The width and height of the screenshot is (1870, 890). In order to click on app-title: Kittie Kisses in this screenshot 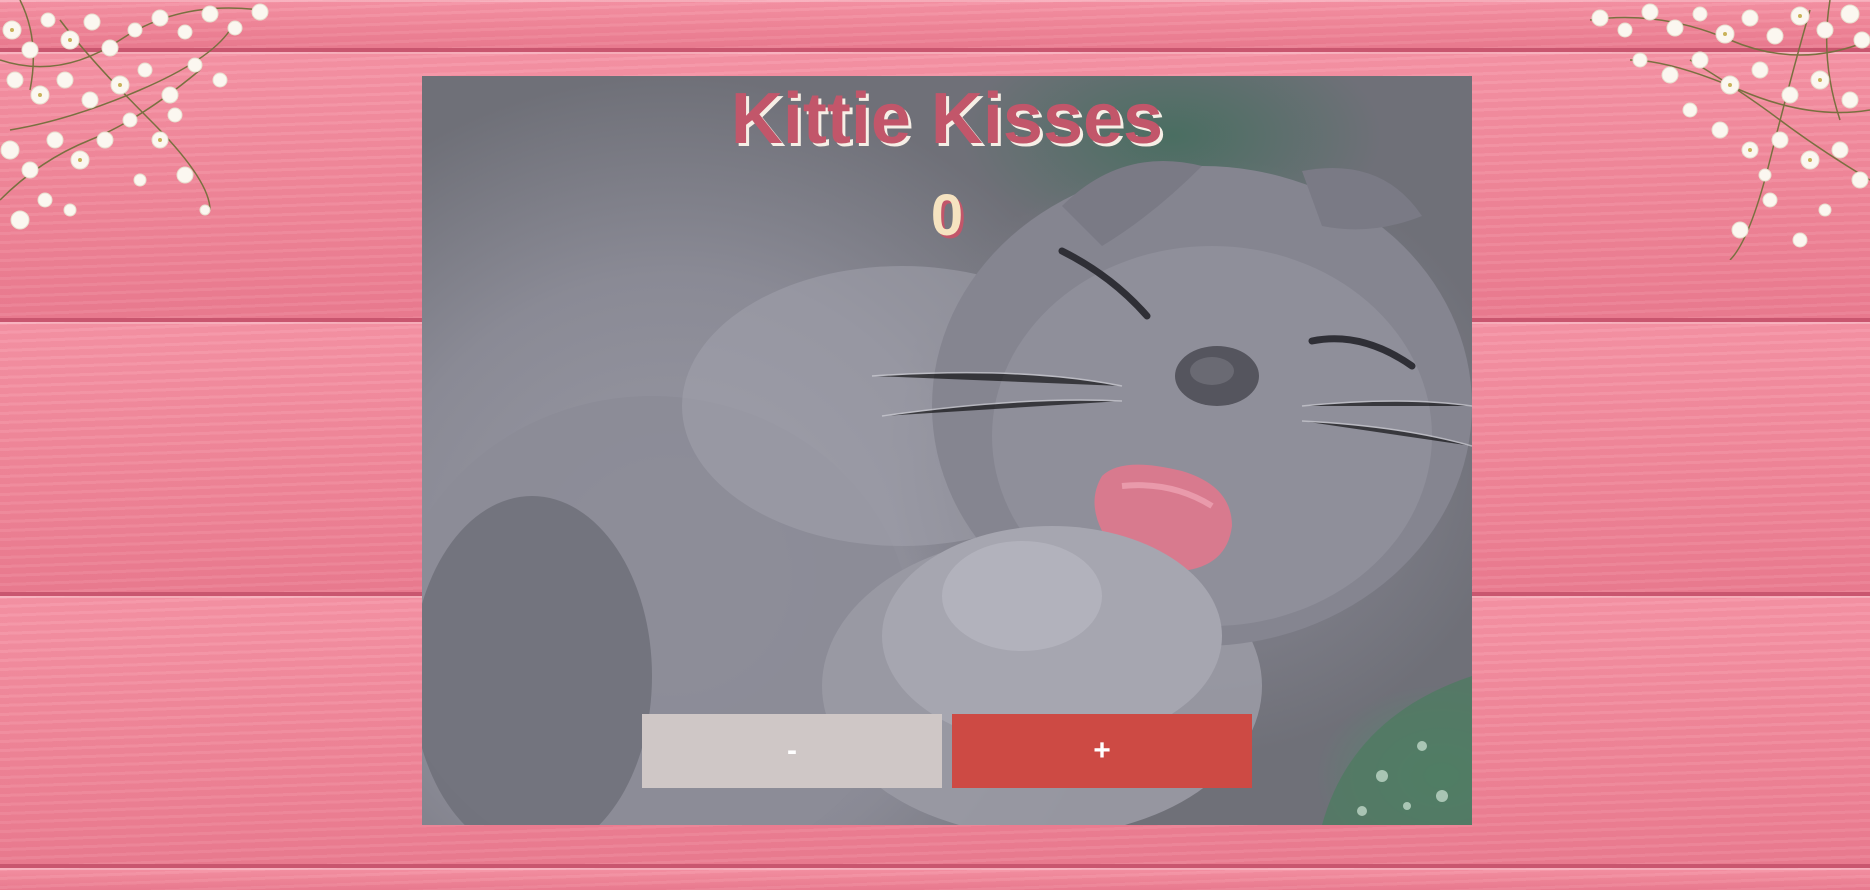, I will do `click(947, 119)`.